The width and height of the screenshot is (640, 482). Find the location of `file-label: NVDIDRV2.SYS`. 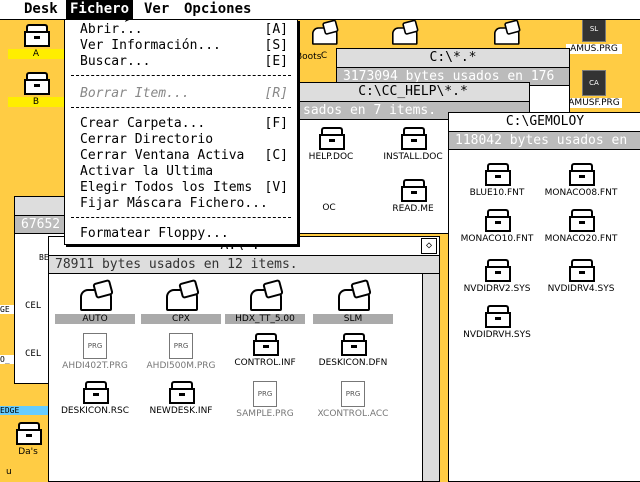

file-label: NVDIDRV2.SYS is located at coordinates (497, 289).